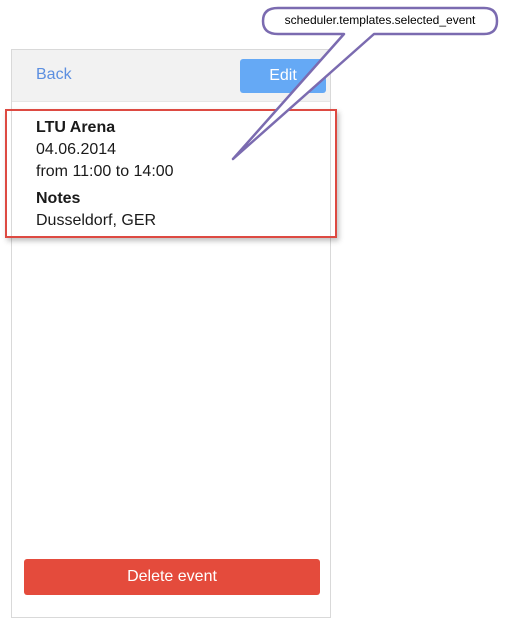 The width and height of the screenshot is (505, 626). What do you see at coordinates (96, 220) in the screenshot?
I see `event-notes: Dusseldorf, GER` at bounding box center [96, 220].